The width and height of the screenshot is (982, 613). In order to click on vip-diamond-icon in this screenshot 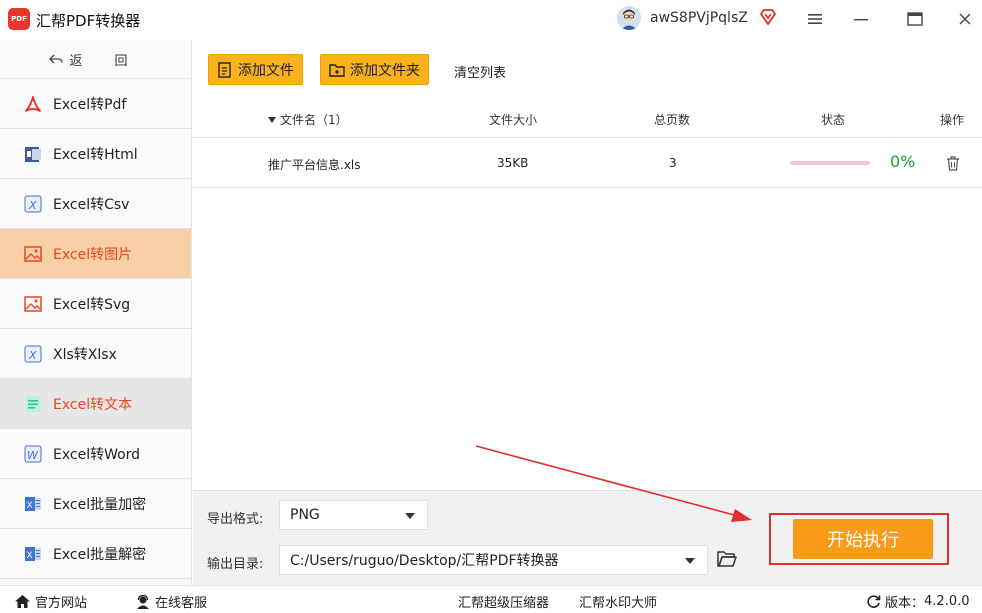, I will do `click(768, 17)`.